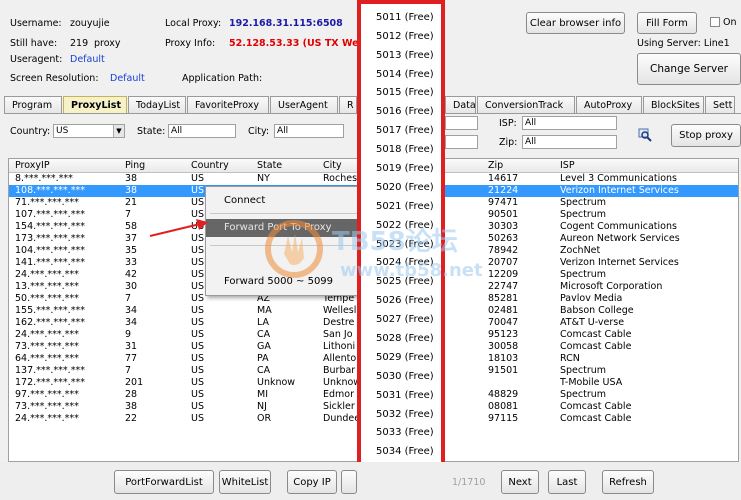 The width and height of the screenshot is (741, 500). What do you see at coordinates (401, 339) in the screenshot?
I see `port-list-item: 5028 (Free)` at bounding box center [401, 339].